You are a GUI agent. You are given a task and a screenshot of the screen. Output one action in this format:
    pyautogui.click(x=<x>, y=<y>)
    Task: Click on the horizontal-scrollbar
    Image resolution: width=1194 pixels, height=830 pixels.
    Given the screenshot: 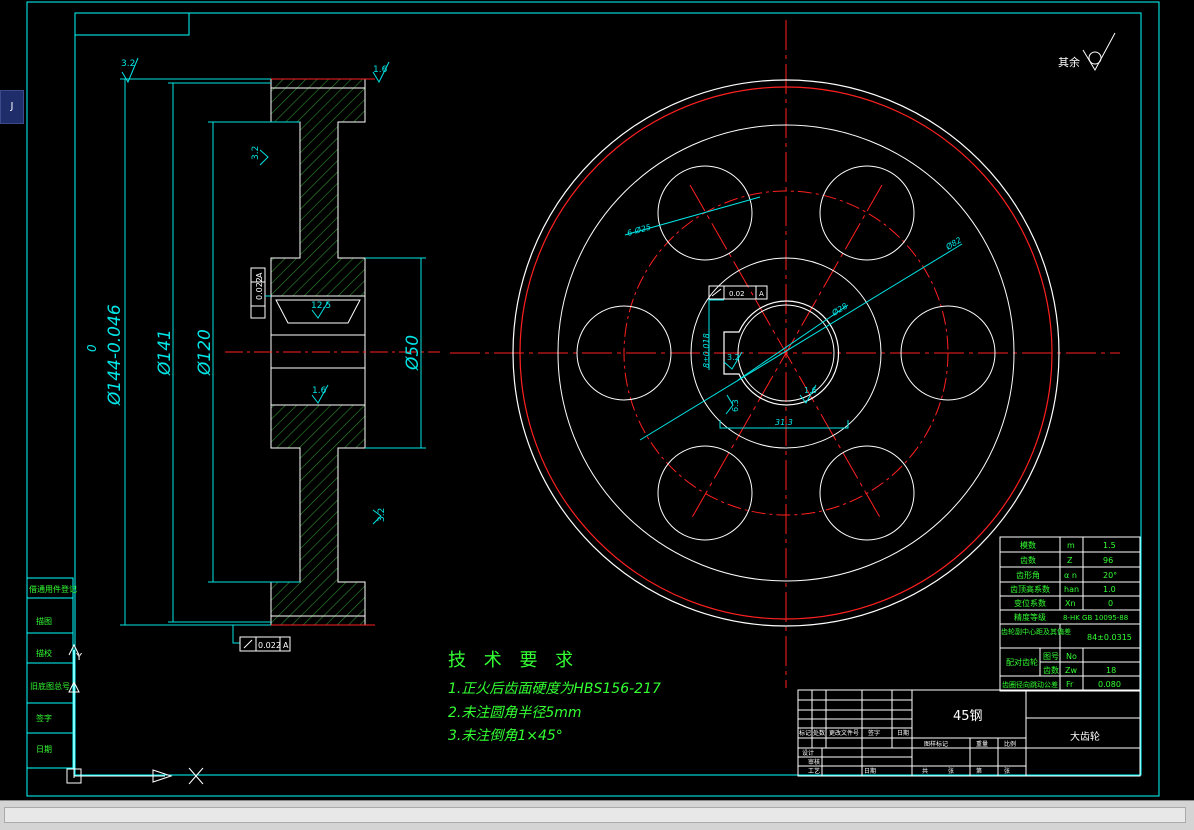 What is the action you would take?
    pyautogui.click(x=595, y=815)
    